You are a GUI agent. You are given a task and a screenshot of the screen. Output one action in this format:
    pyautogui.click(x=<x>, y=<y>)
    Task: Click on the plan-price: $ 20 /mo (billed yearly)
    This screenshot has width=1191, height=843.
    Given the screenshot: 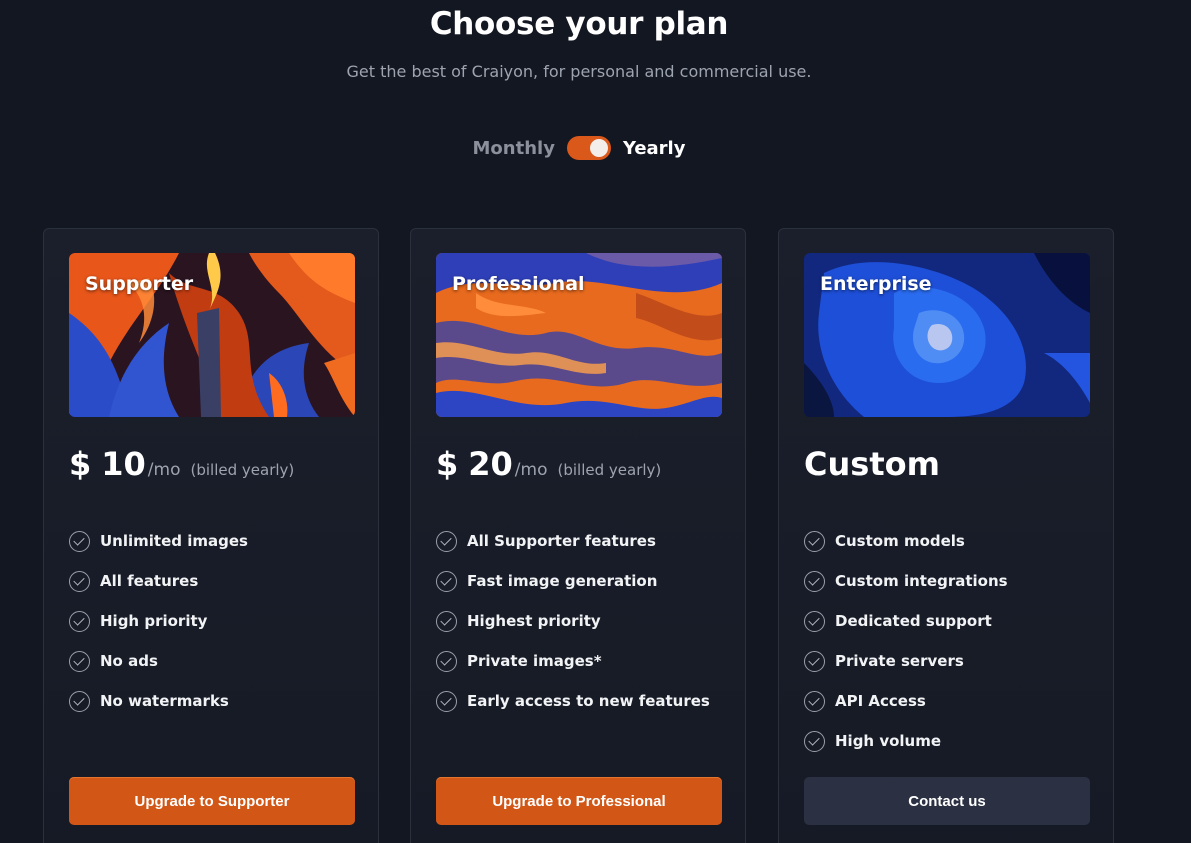 What is the action you would take?
    pyautogui.click(x=548, y=464)
    